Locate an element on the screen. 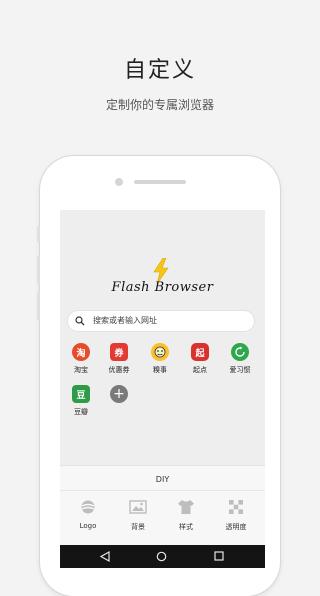 Image resolution: width=320 pixels, height=596 pixels. shortcut-qiushi: 糗事 is located at coordinates (160, 359).